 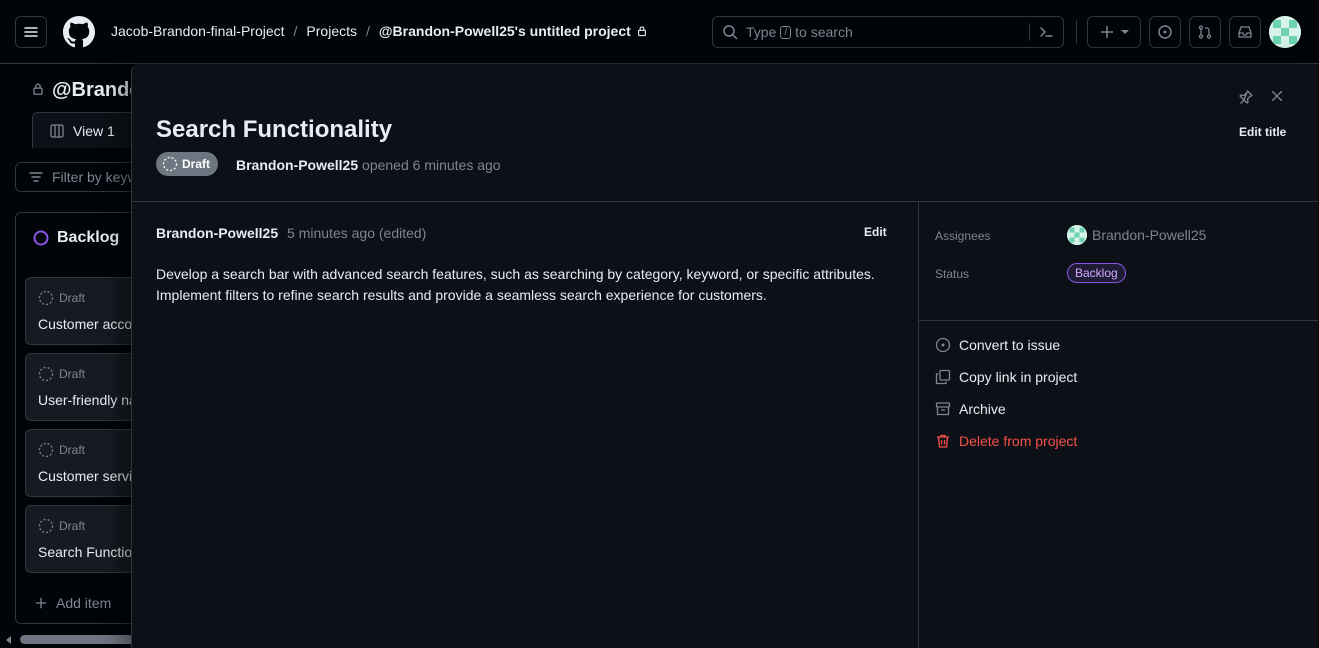 What do you see at coordinates (1125, 32) in the screenshot?
I see `chevron-down-icon` at bounding box center [1125, 32].